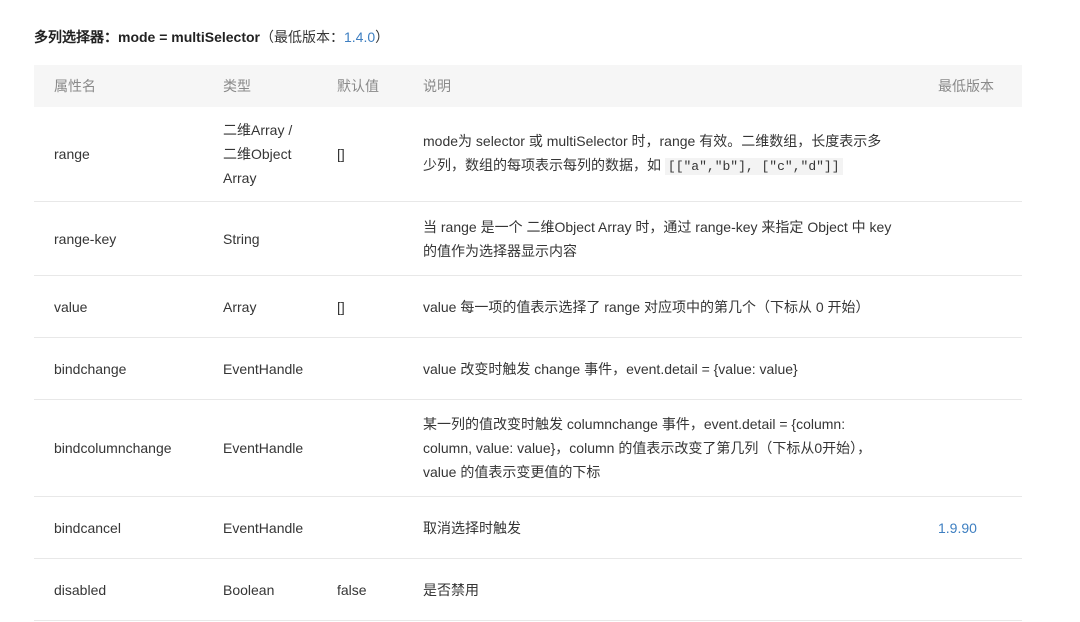  Describe the element at coordinates (970, 86) in the screenshot. I see `header-min-version: 最低版本` at that location.